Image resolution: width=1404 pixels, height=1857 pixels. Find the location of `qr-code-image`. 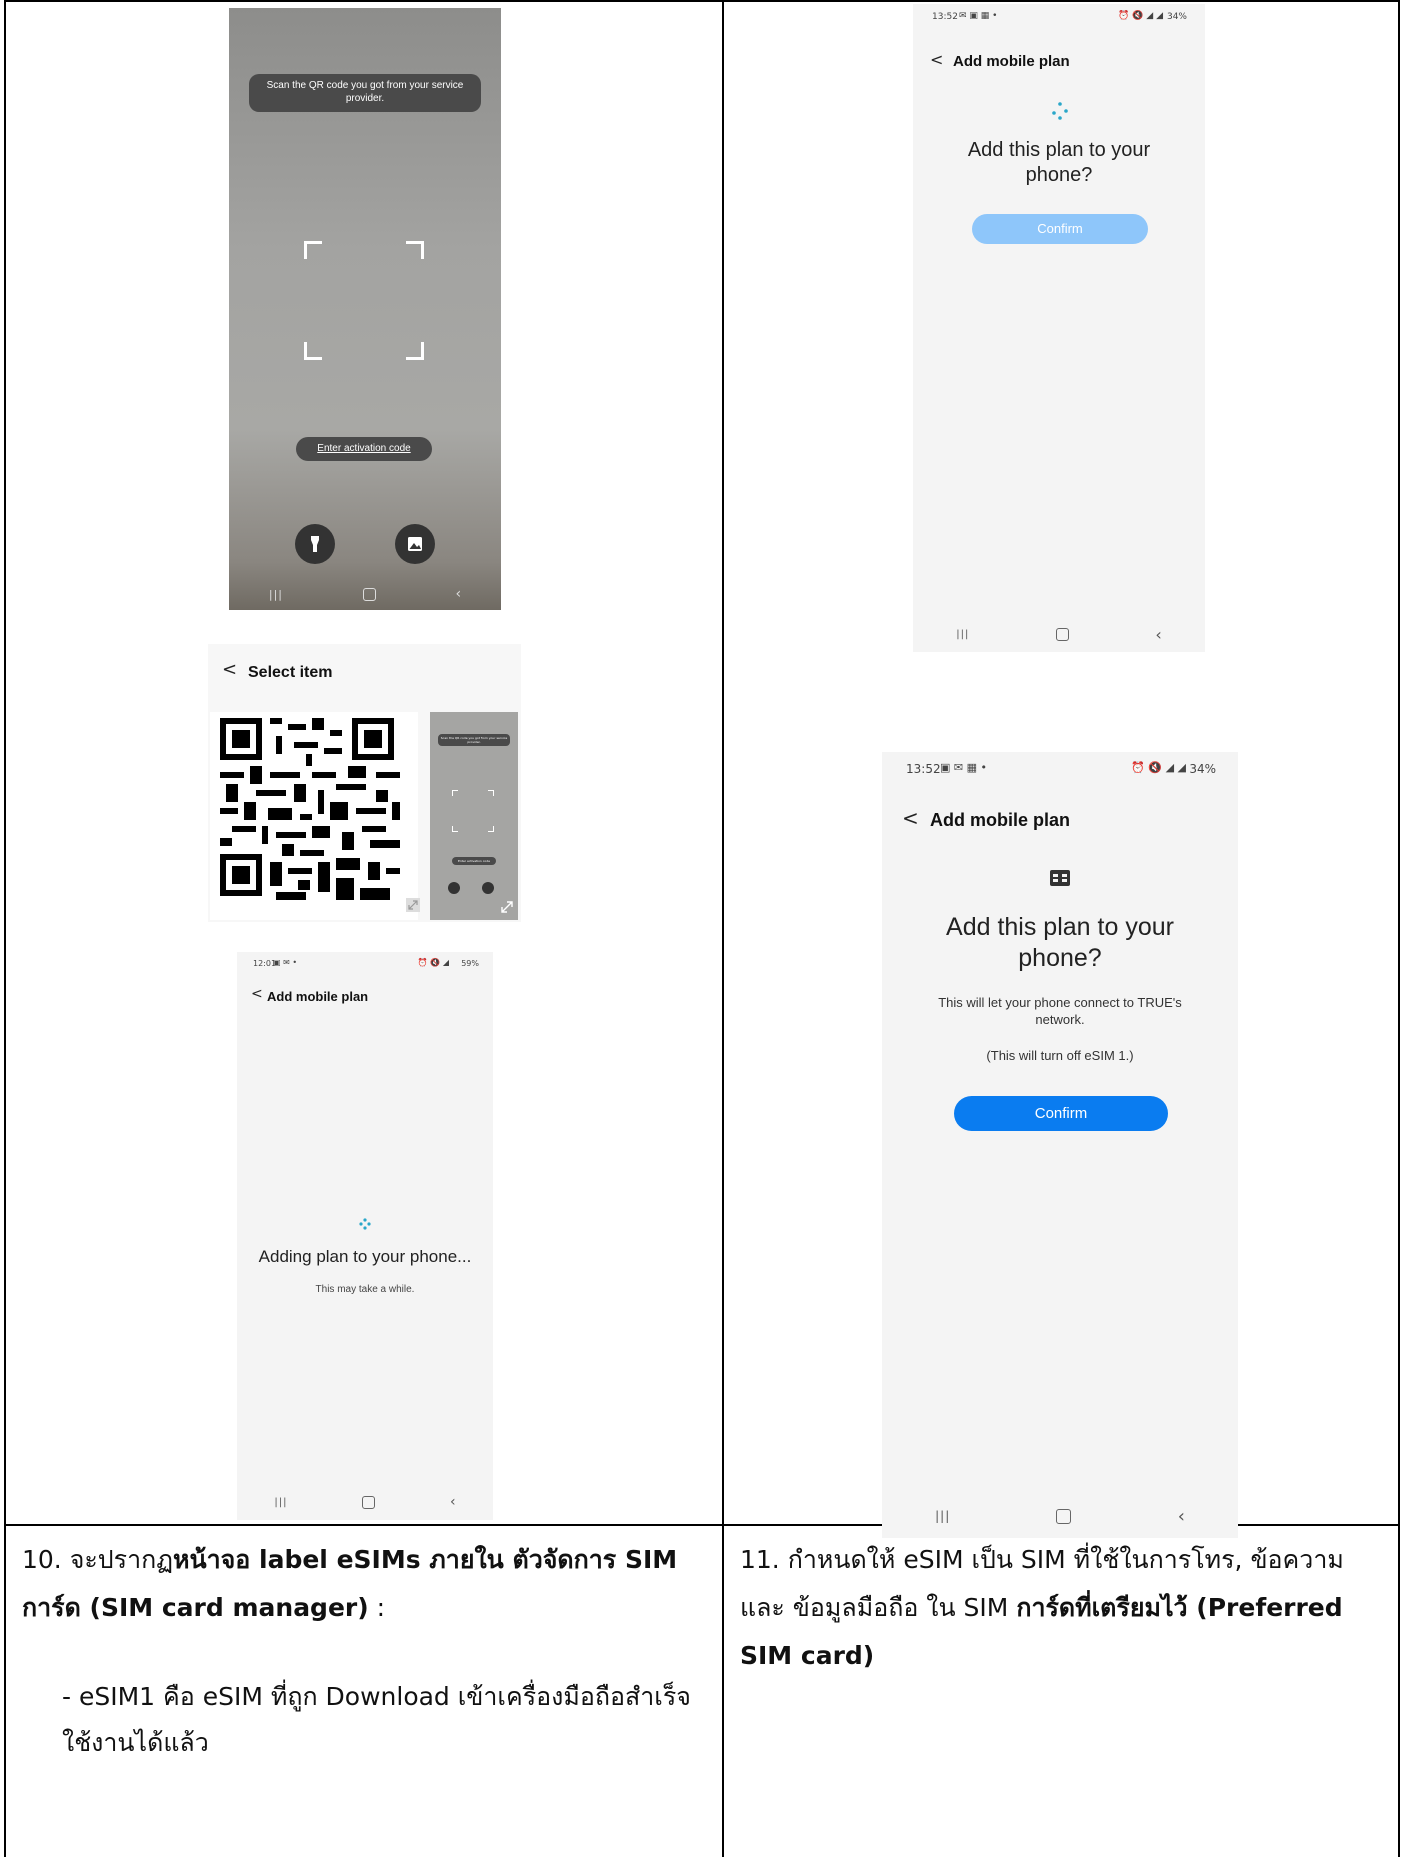

qr-code-image is located at coordinates (310, 809).